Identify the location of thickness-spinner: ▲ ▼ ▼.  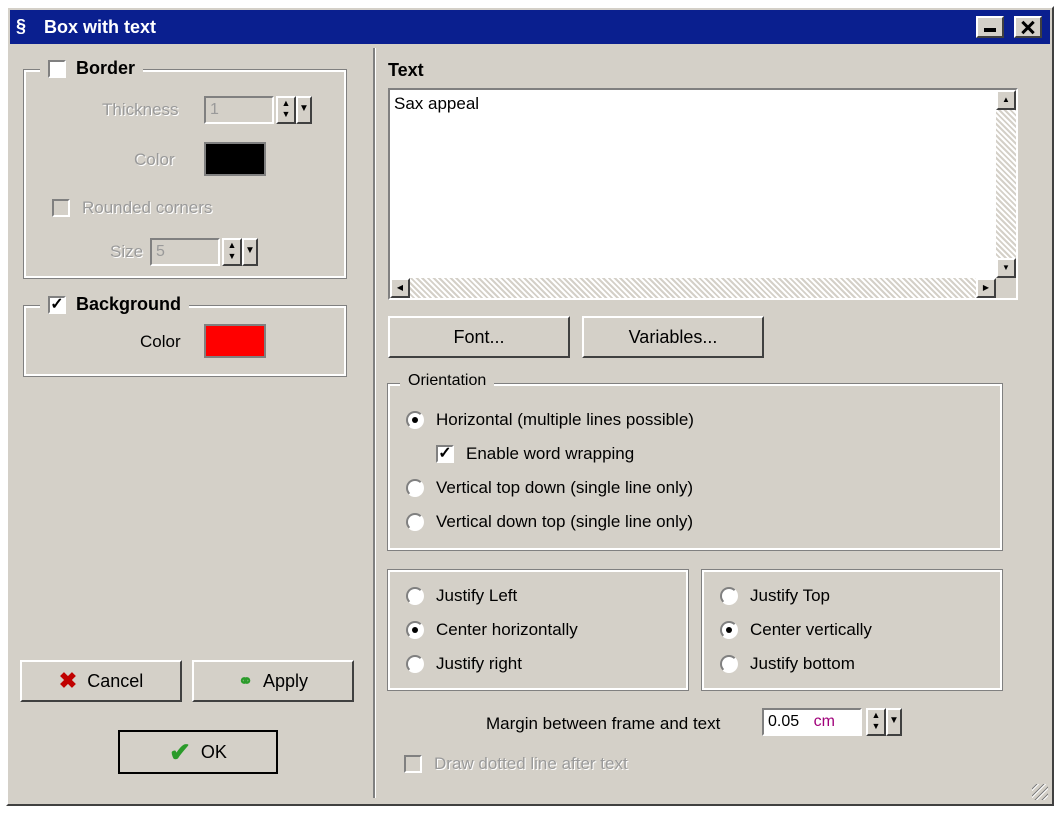
(294, 110).